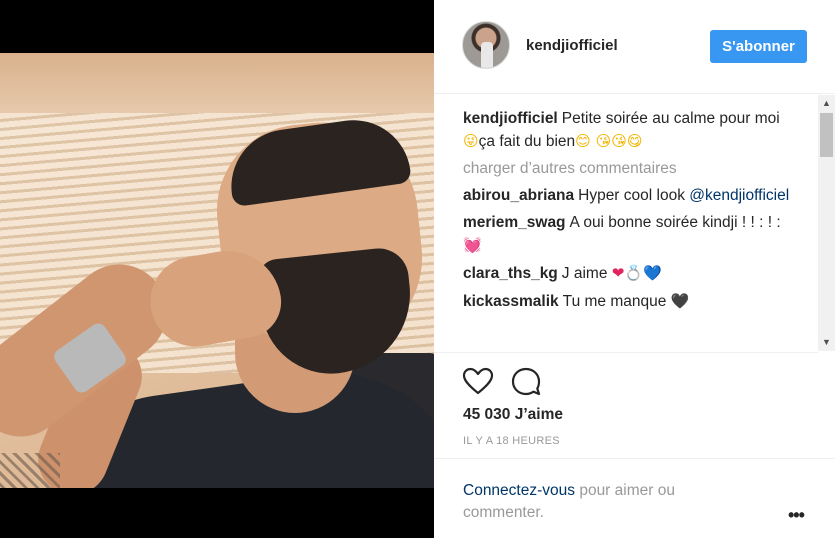 The width and height of the screenshot is (835, 538). Describe the element at coordinates (471, 141) in the screenshot. I see `winking-tongue-emoji-icon: 😜` at that location.